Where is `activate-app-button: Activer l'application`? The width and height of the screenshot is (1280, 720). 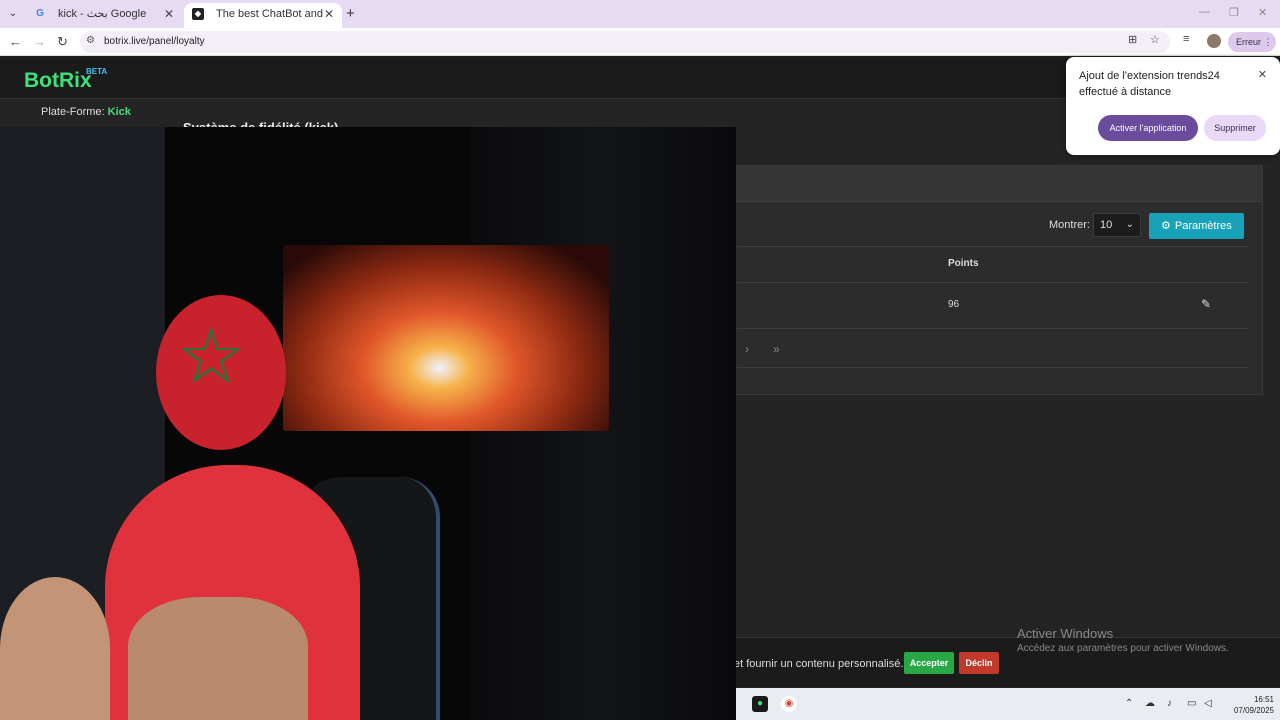 activate-app-button: Activer l'application is located at coordinates (1148, 128).